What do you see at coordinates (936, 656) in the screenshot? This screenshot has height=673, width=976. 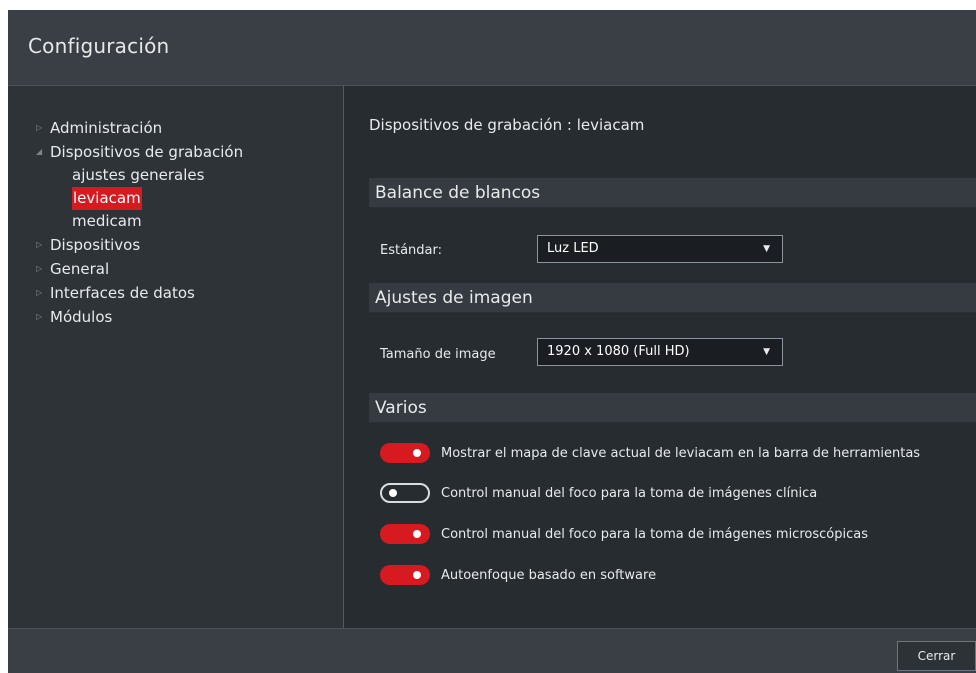 I see `close-button: Cerrar` at bounding box center [936, 656].